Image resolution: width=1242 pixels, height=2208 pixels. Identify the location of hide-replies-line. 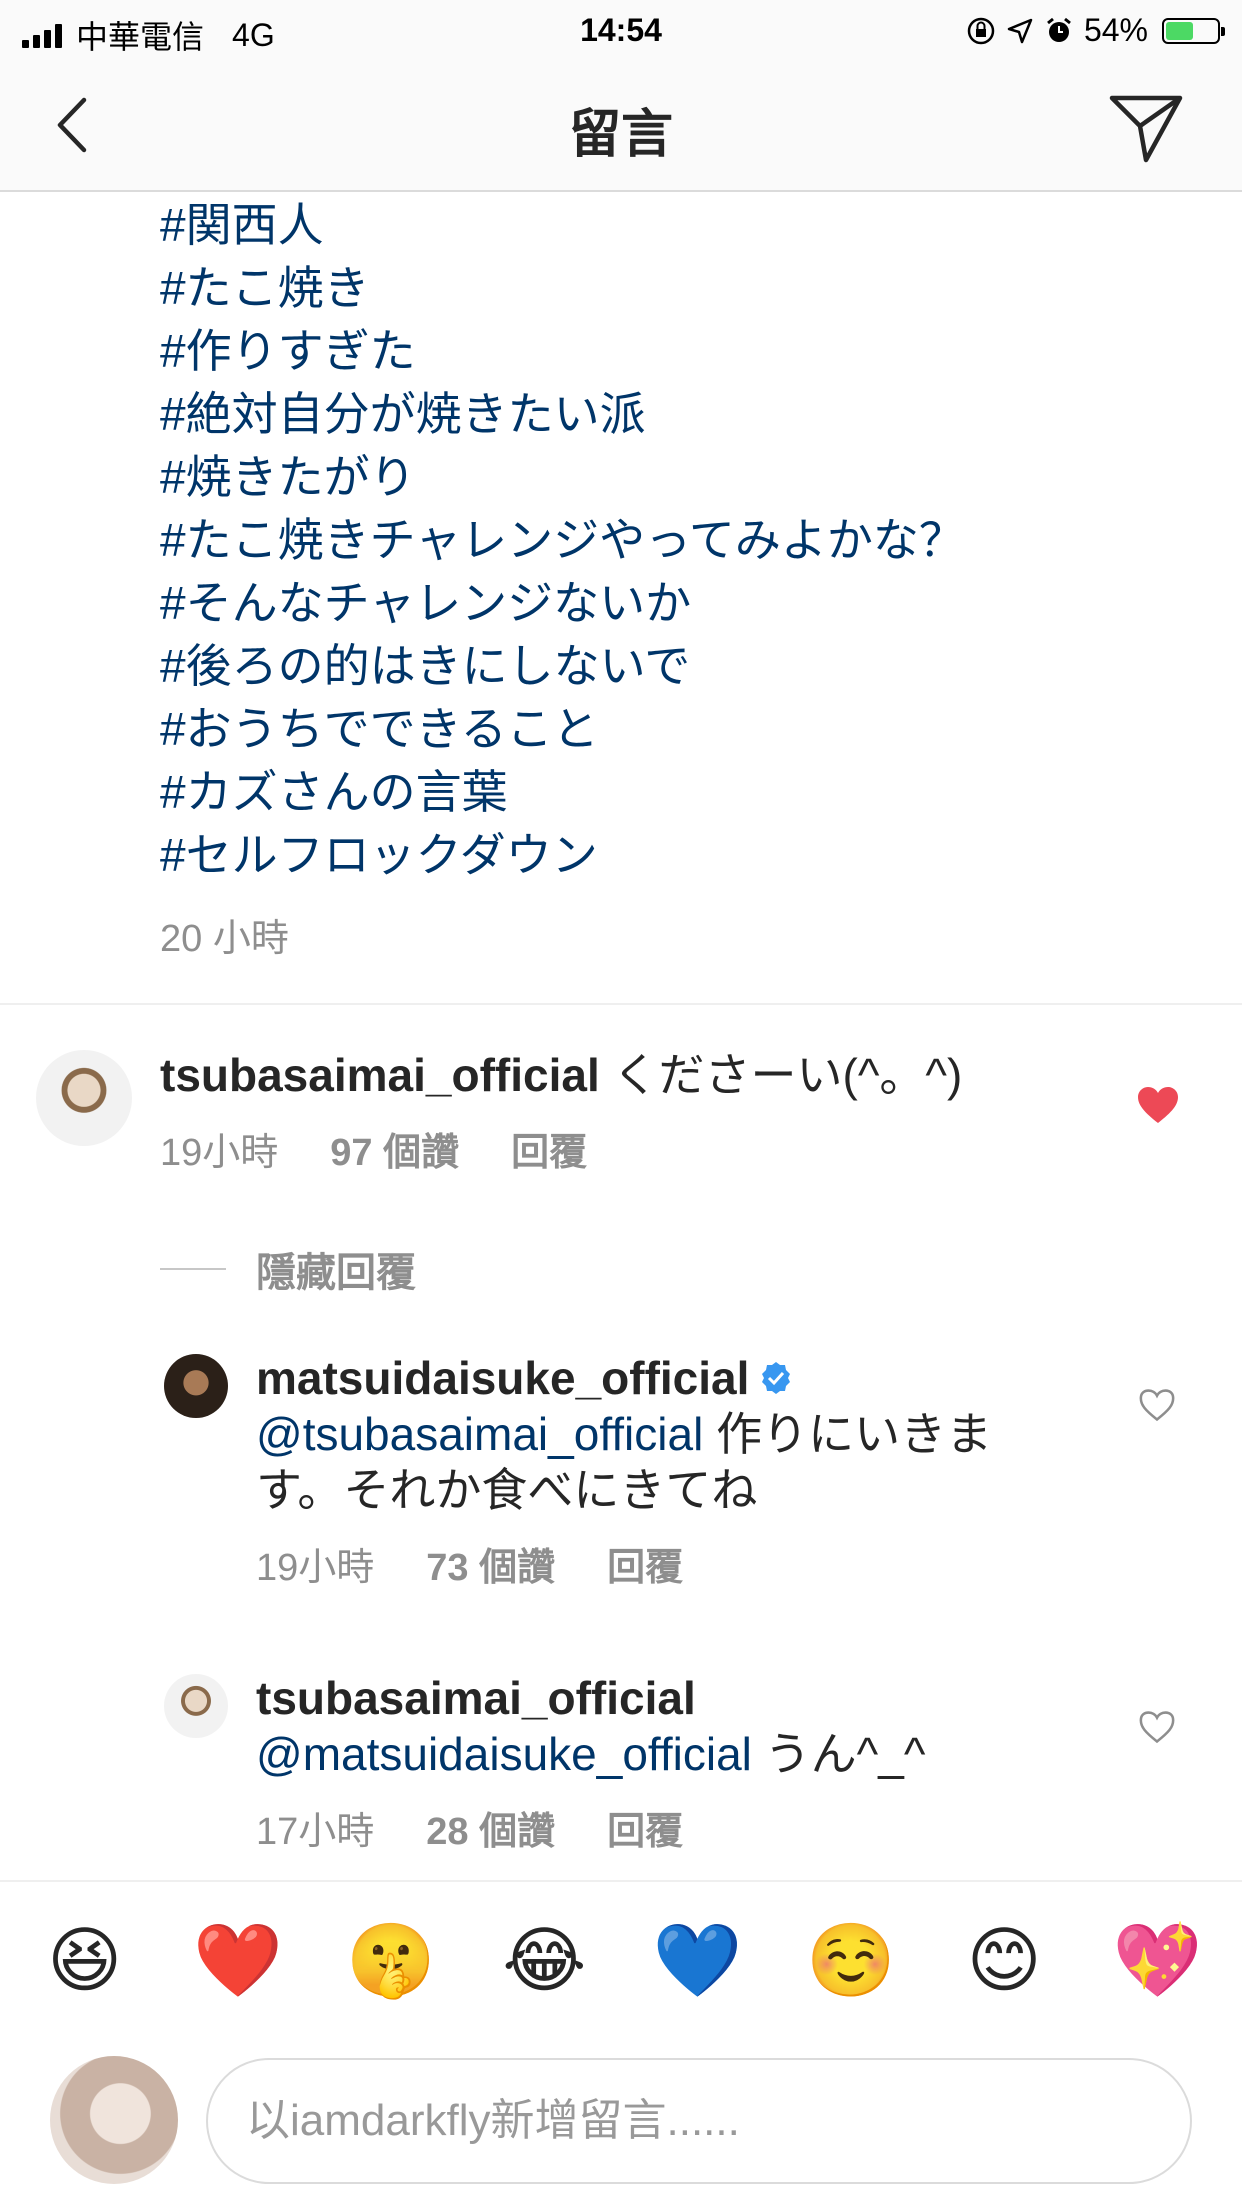
(193, 1269).